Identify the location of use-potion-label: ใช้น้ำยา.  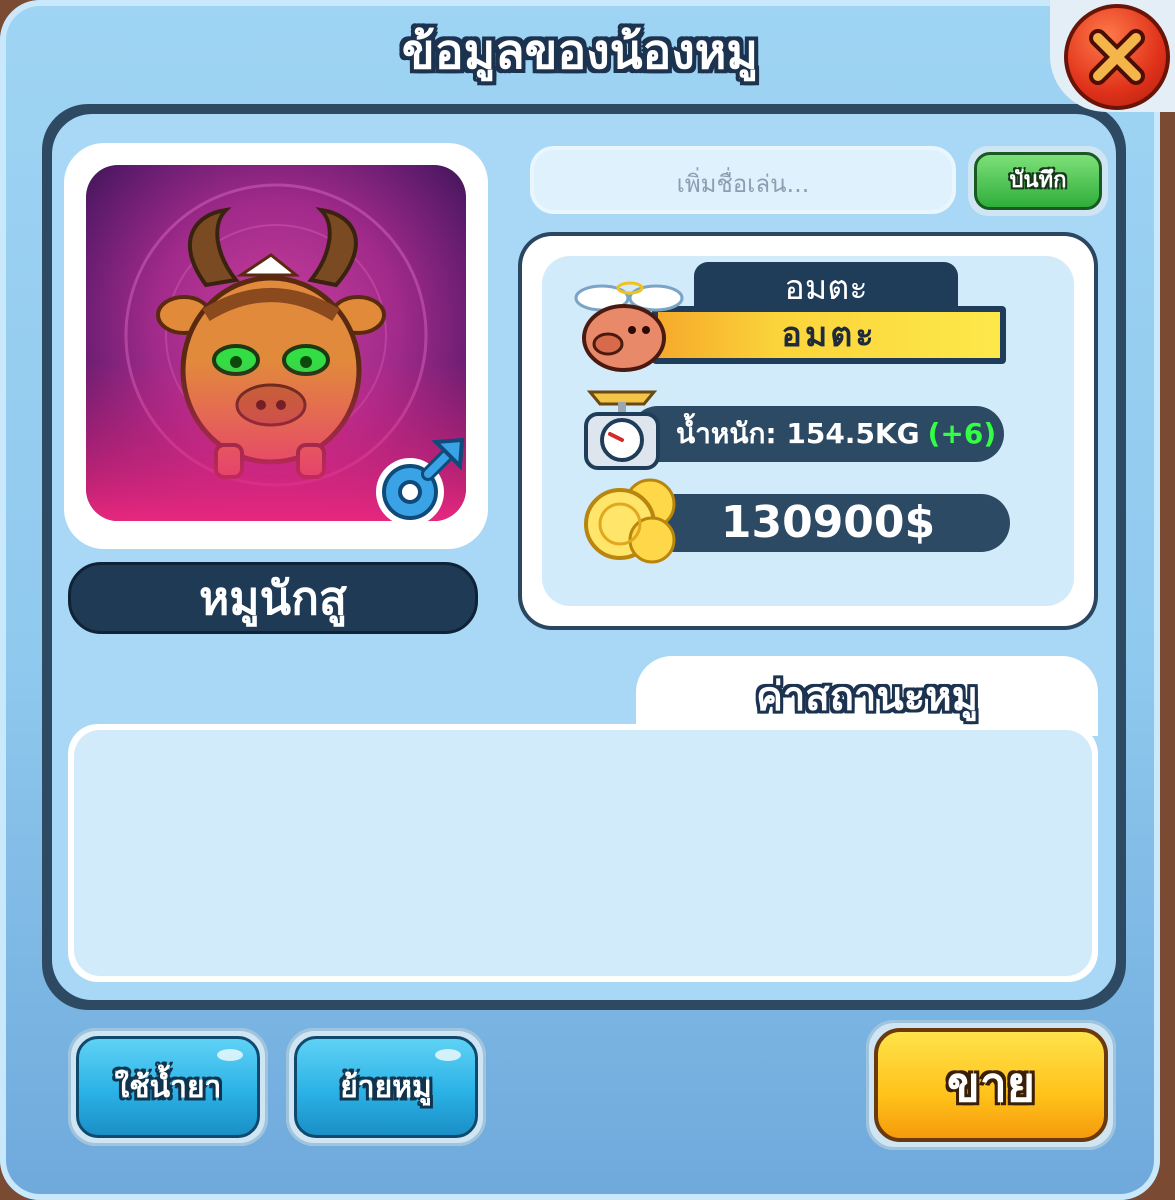
(168, 1087).